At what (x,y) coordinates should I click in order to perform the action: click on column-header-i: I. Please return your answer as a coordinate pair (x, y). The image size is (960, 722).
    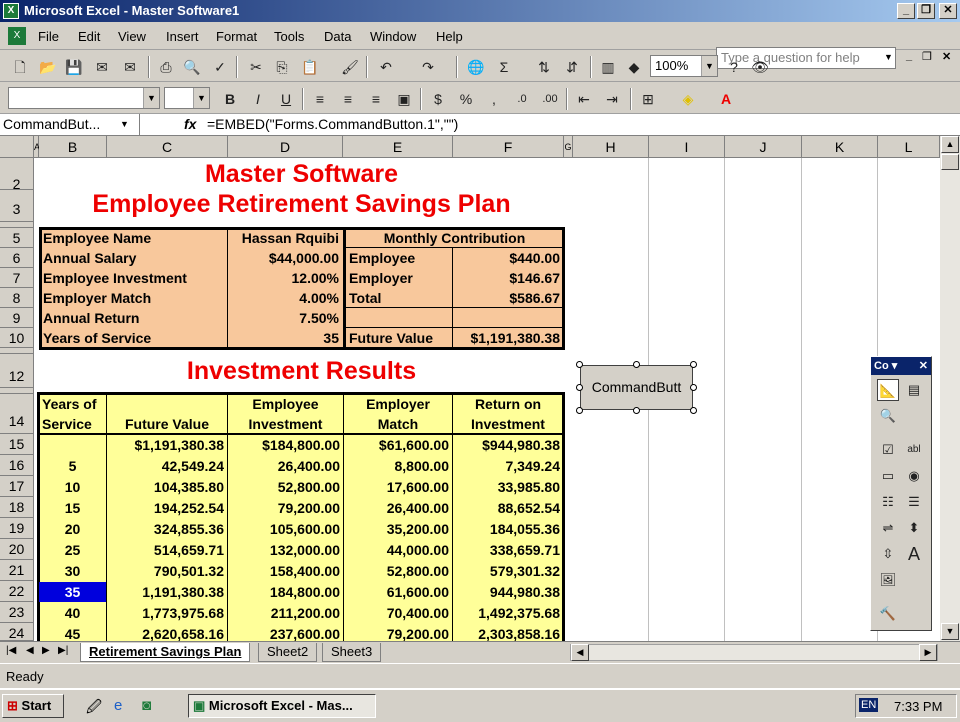
    Looking at the image, I should click on (687, 147).